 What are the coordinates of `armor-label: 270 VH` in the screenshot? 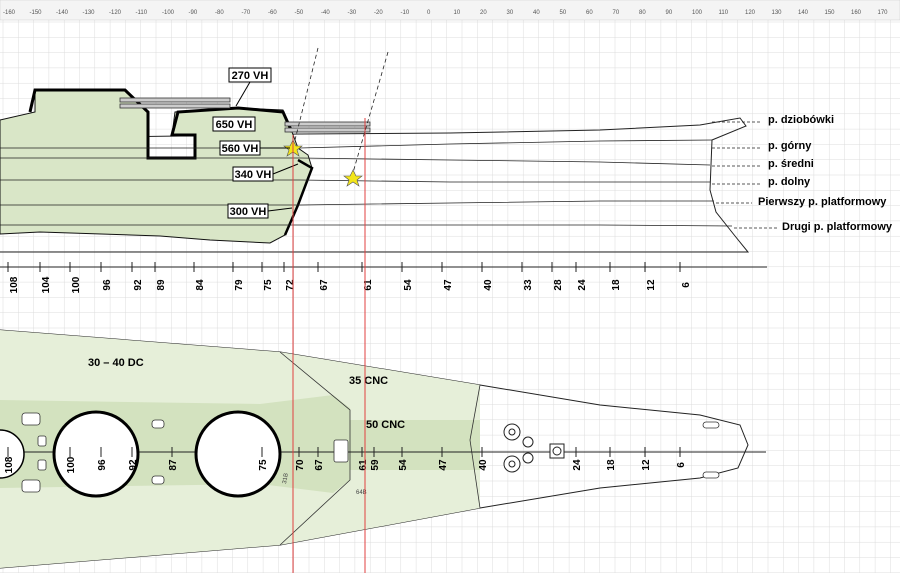 It's located at (250, 76).